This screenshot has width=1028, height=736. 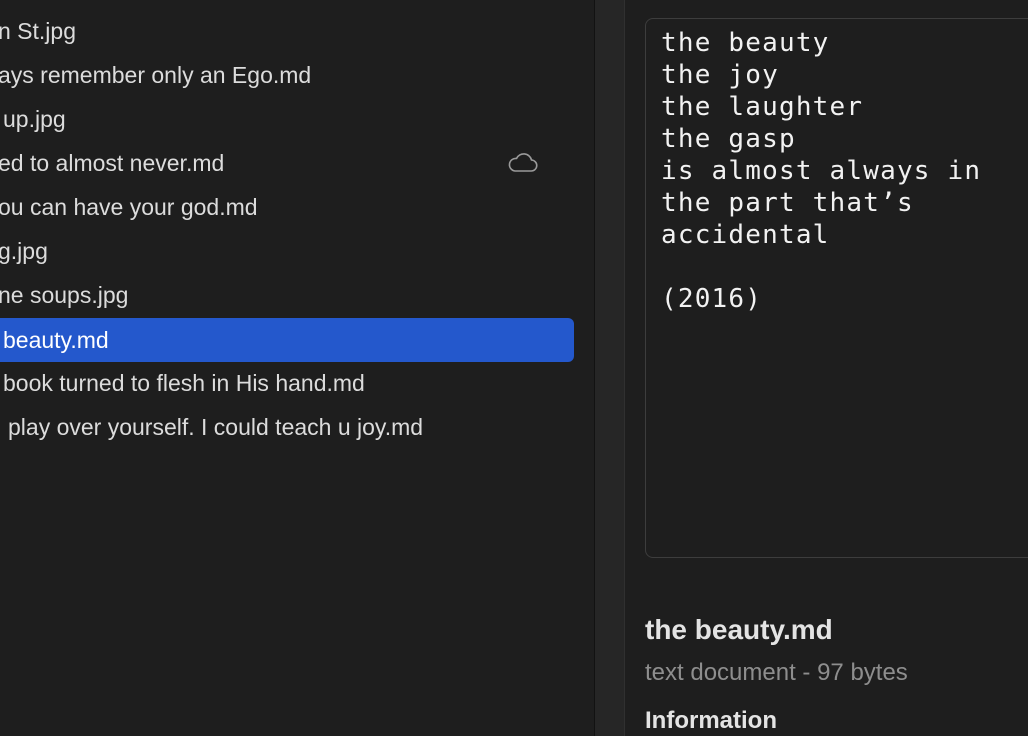 What do you see at coordinates (776, 672) in the screenshot?
I see `file-meta: text document - 97 bytes` at bounding box center [776, 672].